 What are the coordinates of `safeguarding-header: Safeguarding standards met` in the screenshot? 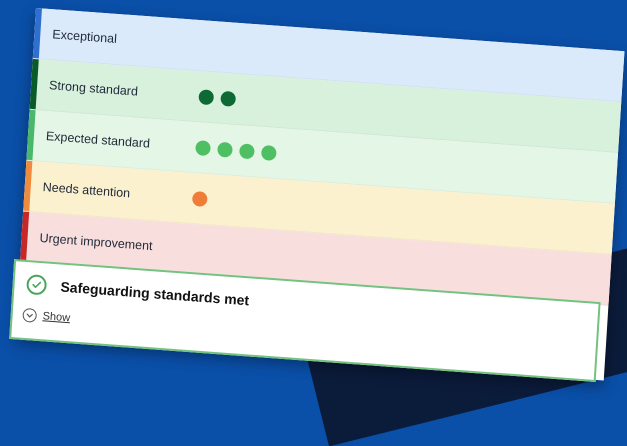 It's located at (138, 292).